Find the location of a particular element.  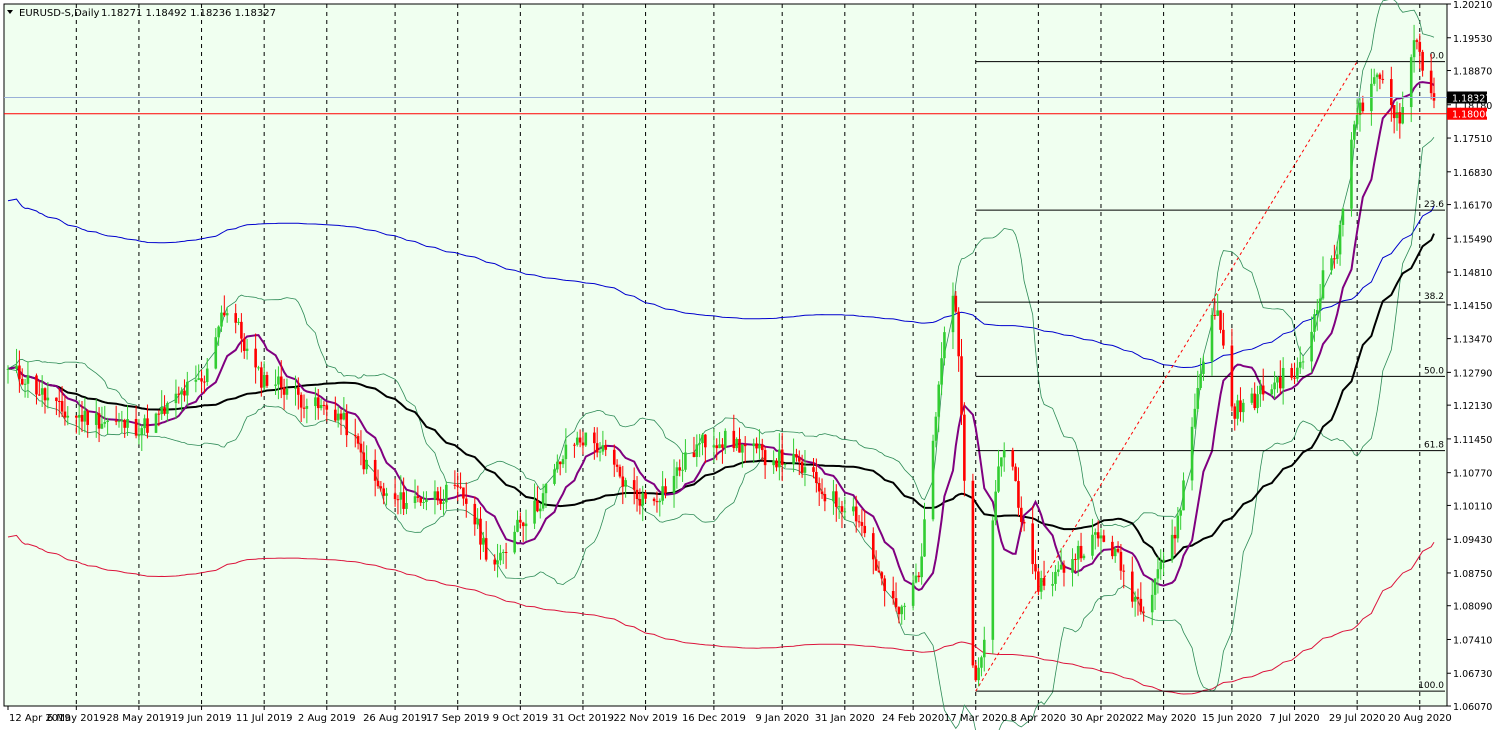

current-price-label: 1.18327 is located at coordinates (1471, 98).